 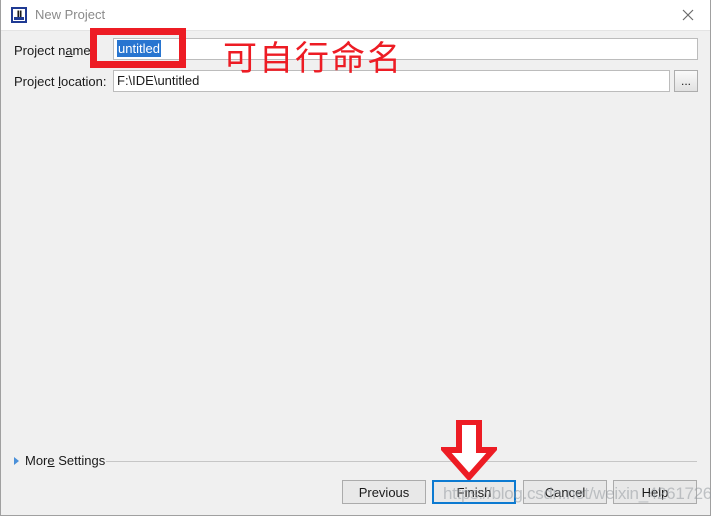 I want to click on more-settings-label-pre: Mor, so click(x=36, y=460).